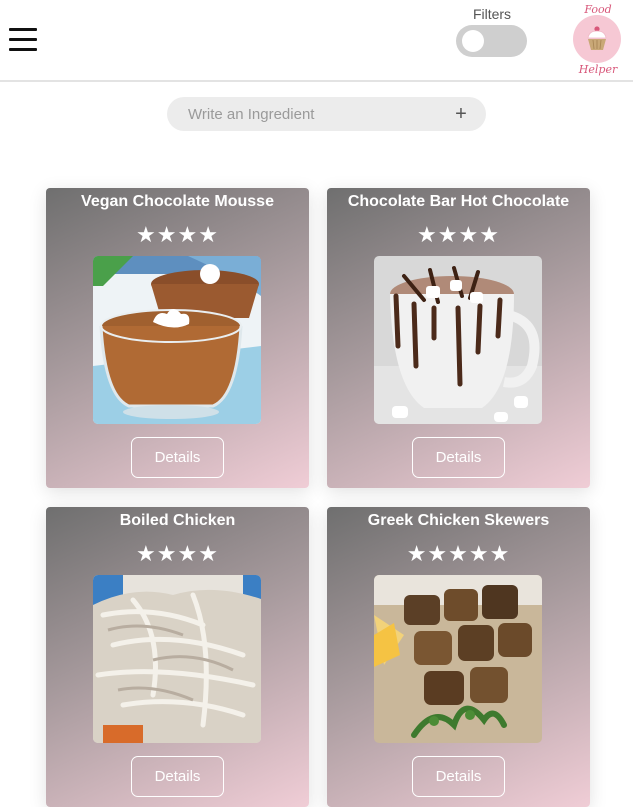 Image resolution: width=633 pixels, height=807 pixels. I want to click on shredded-chicken-photo, so click(177, 659).